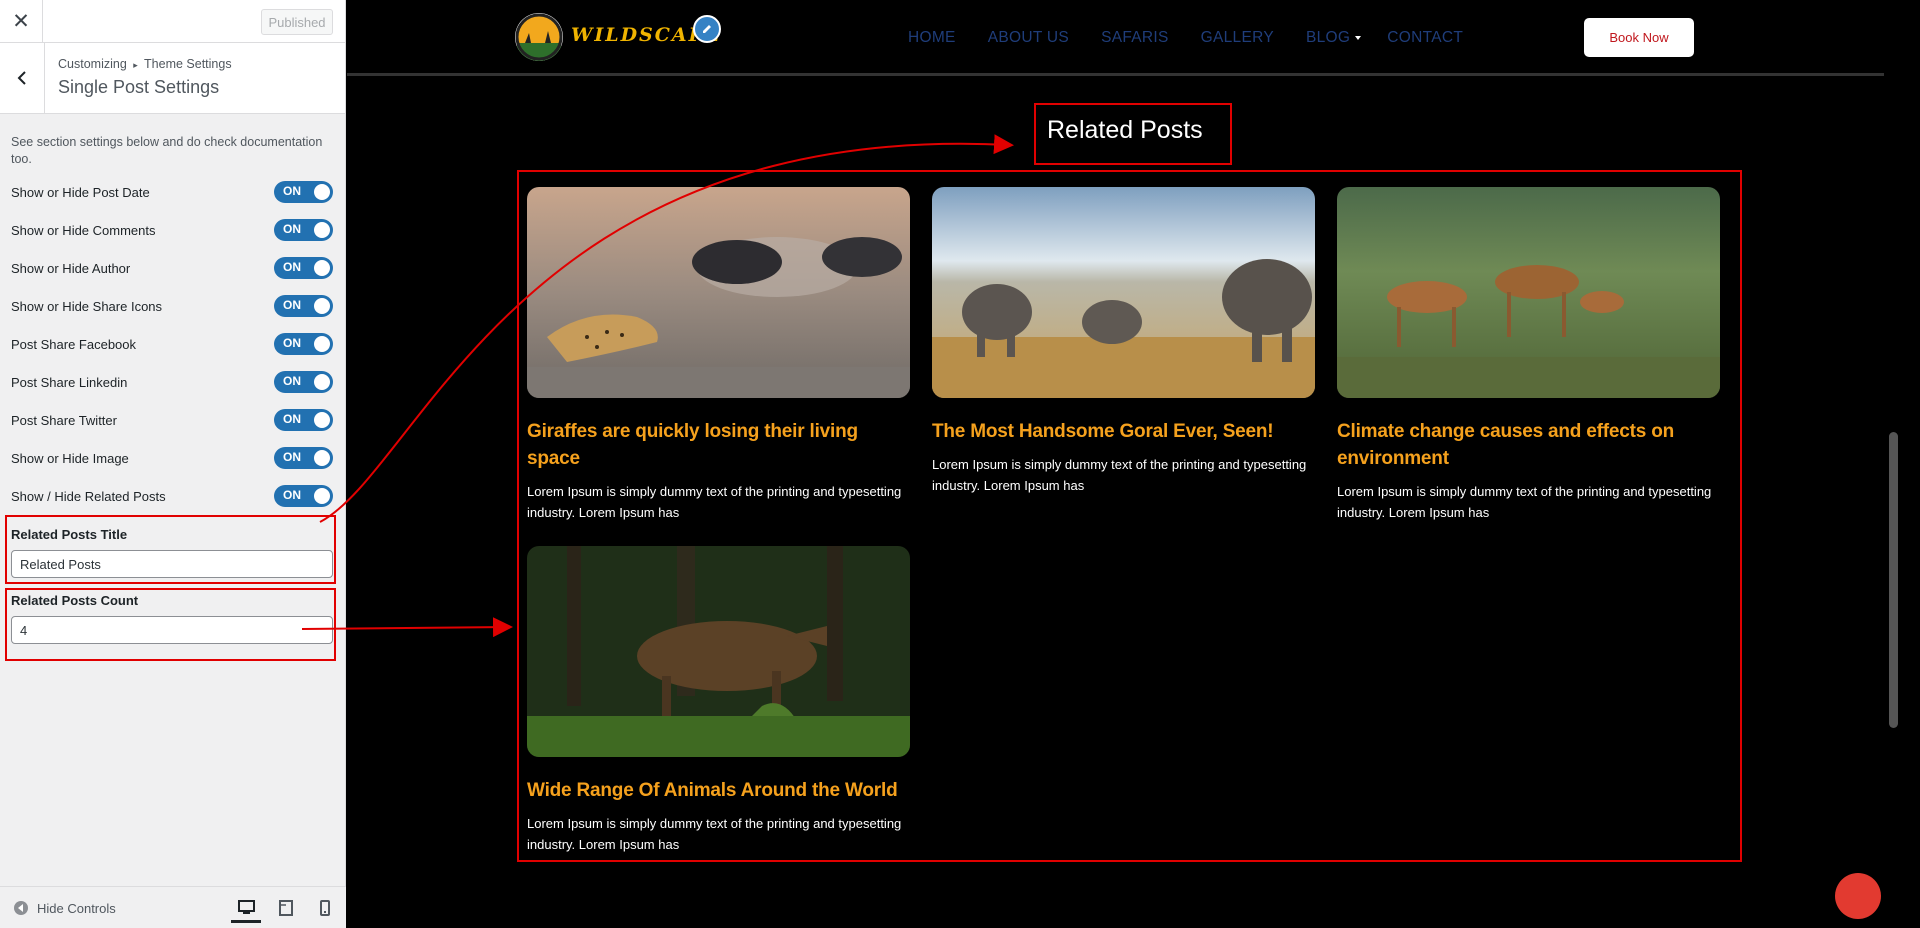 This screenshot has width=1920, height=928. I want to click on nav-gallery: GALLERY, so click(1237, 38).